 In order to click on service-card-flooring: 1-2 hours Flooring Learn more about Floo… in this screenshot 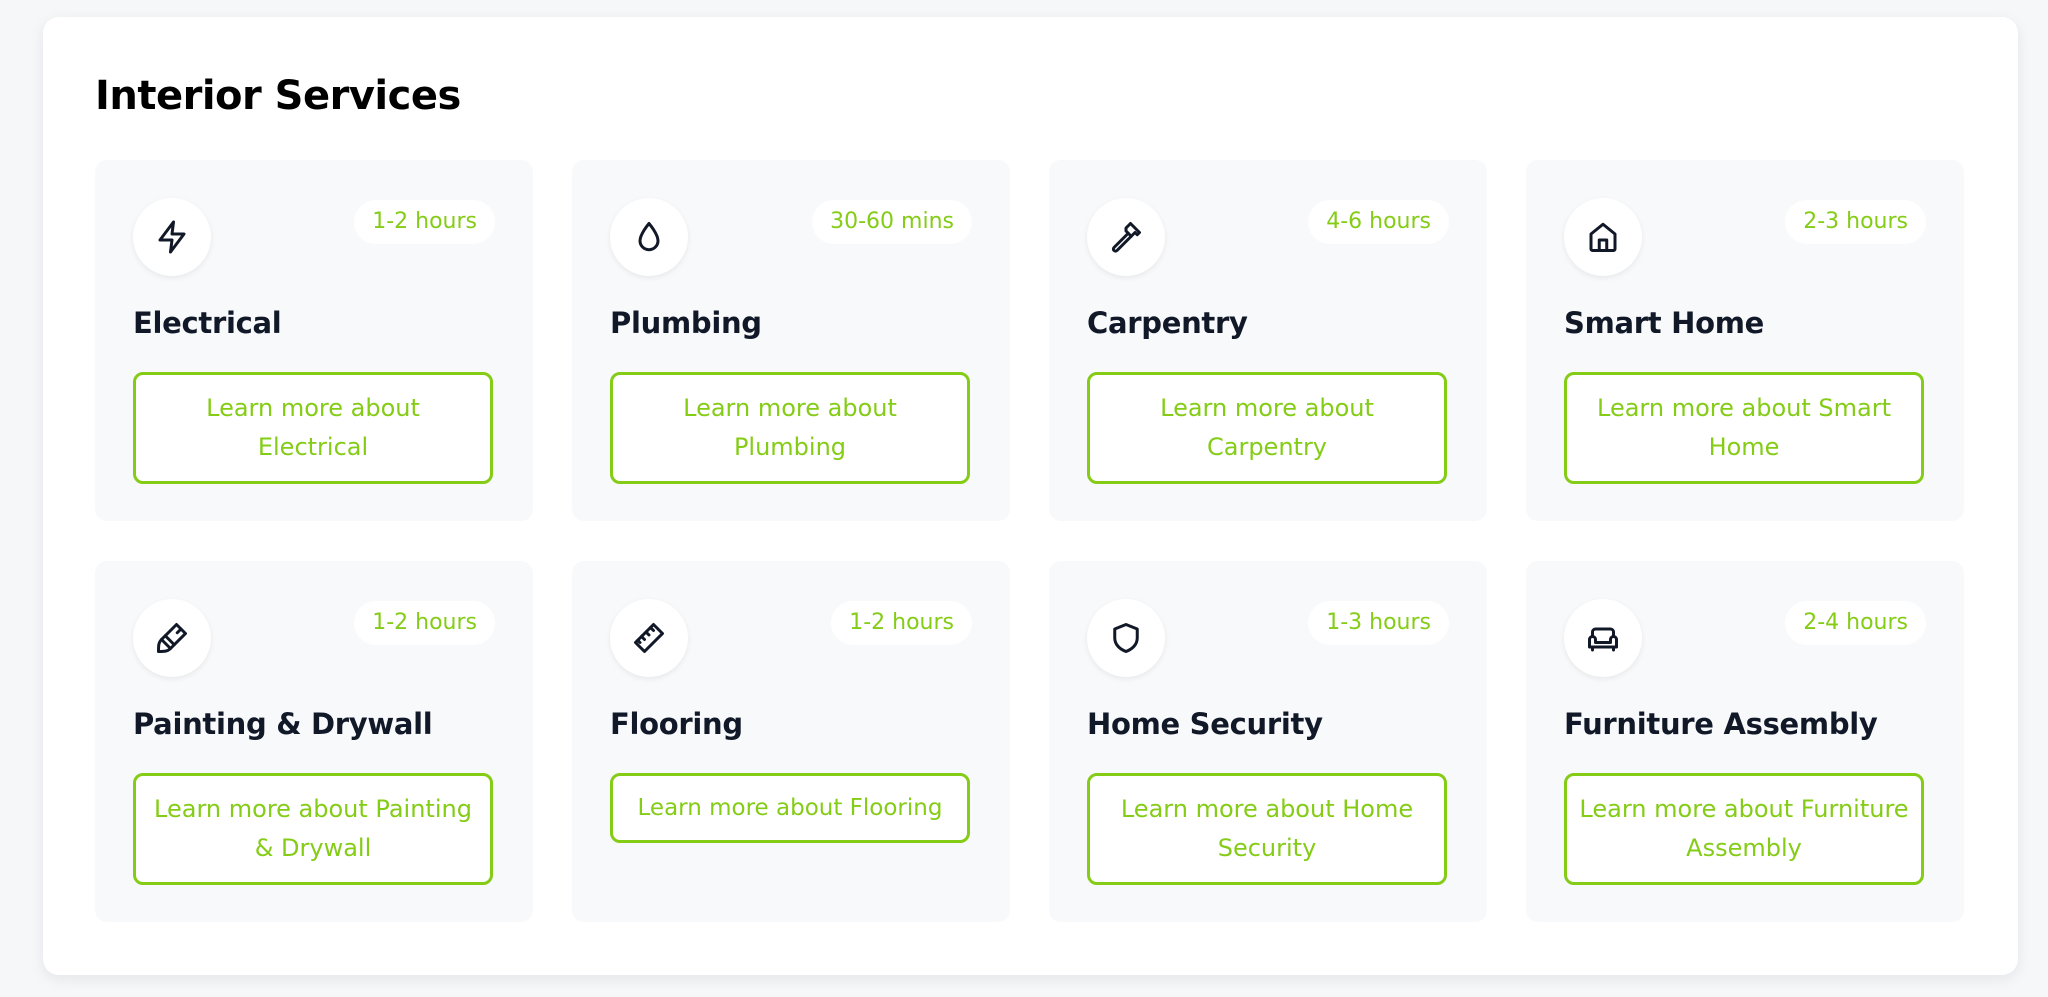, I will do `click(791, 741)`.